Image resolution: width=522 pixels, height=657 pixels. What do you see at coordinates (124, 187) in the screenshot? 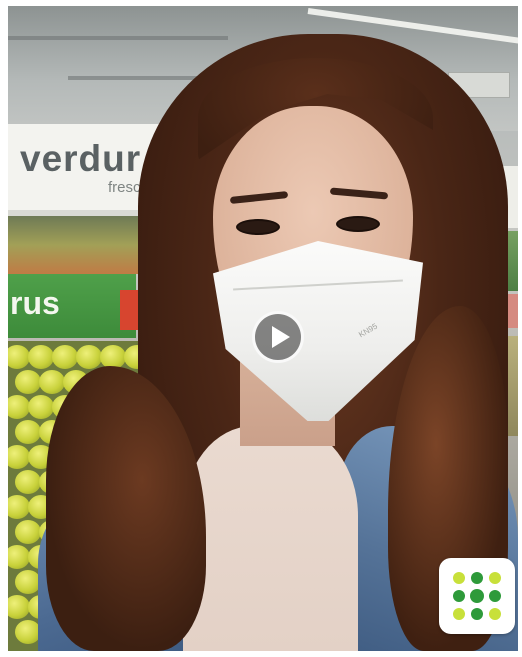
I see `banner-subtext: fresc` at bounding box center [124, 187].